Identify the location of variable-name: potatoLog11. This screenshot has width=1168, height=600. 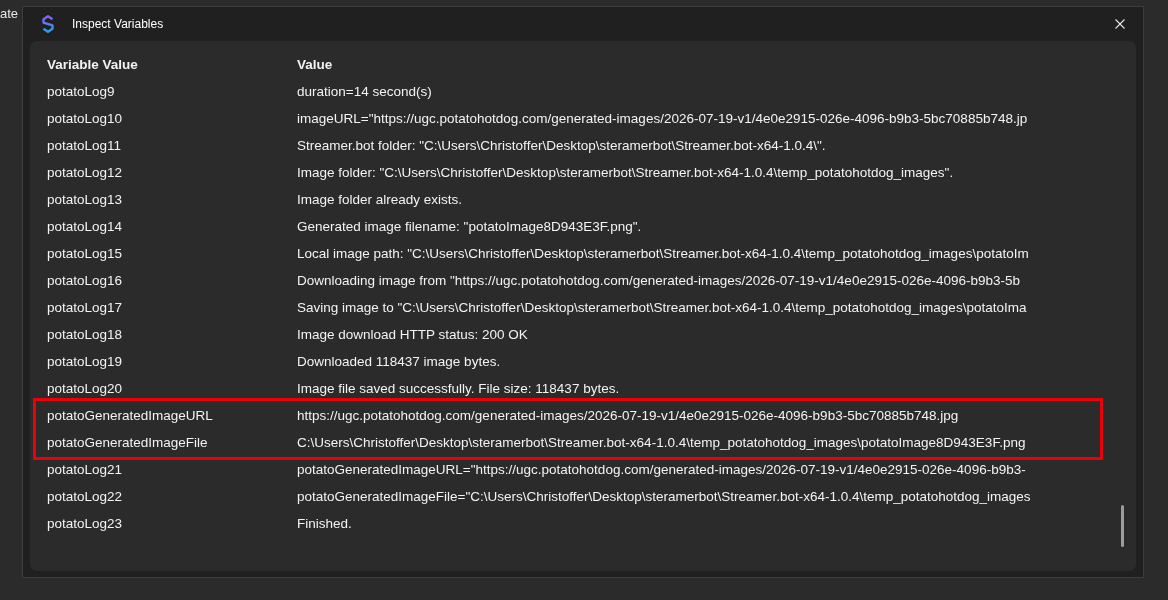
(85, 145).